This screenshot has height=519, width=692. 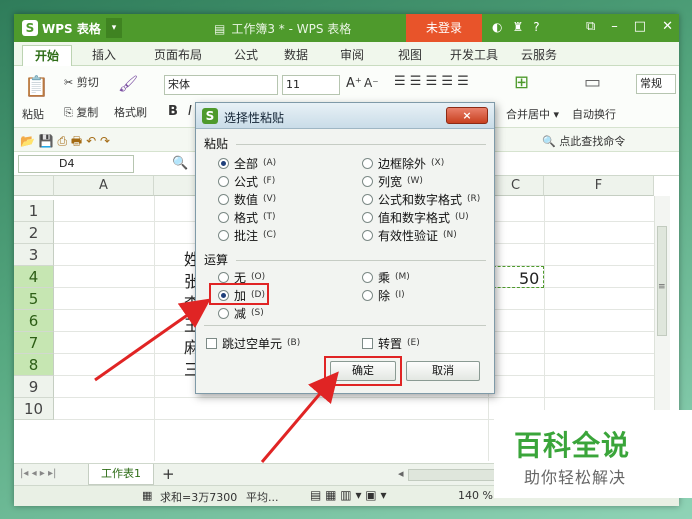 I want to click on arrow-to-ok, so click(x=299, y=417).